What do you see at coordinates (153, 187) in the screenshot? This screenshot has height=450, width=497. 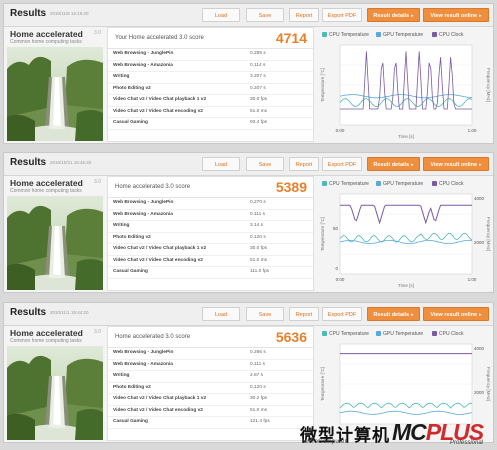 I see `score-label: Home accelerated 3.0 score` at bounding box center [153, 187].